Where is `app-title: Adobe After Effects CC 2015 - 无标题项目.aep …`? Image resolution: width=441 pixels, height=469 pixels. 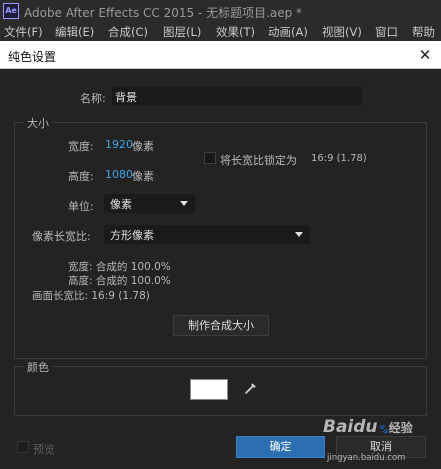 app-title: Adobe After Effects CC 2015 - 无标题项目.aep … is located at coordinates (163, 13).